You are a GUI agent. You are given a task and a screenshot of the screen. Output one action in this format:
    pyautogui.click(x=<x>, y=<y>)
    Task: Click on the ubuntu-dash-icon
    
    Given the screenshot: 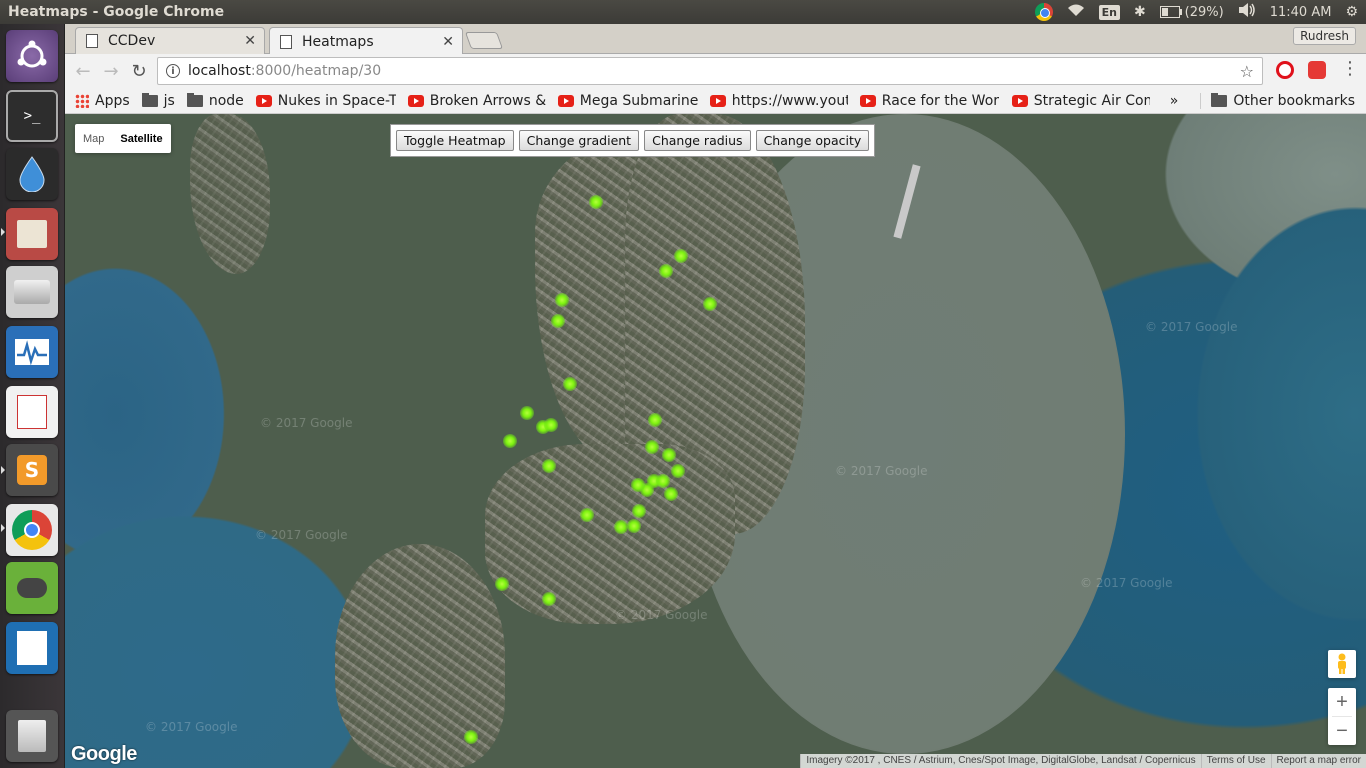 What is the action you would take?
    pyautogui.click(x=32, y=56)
    